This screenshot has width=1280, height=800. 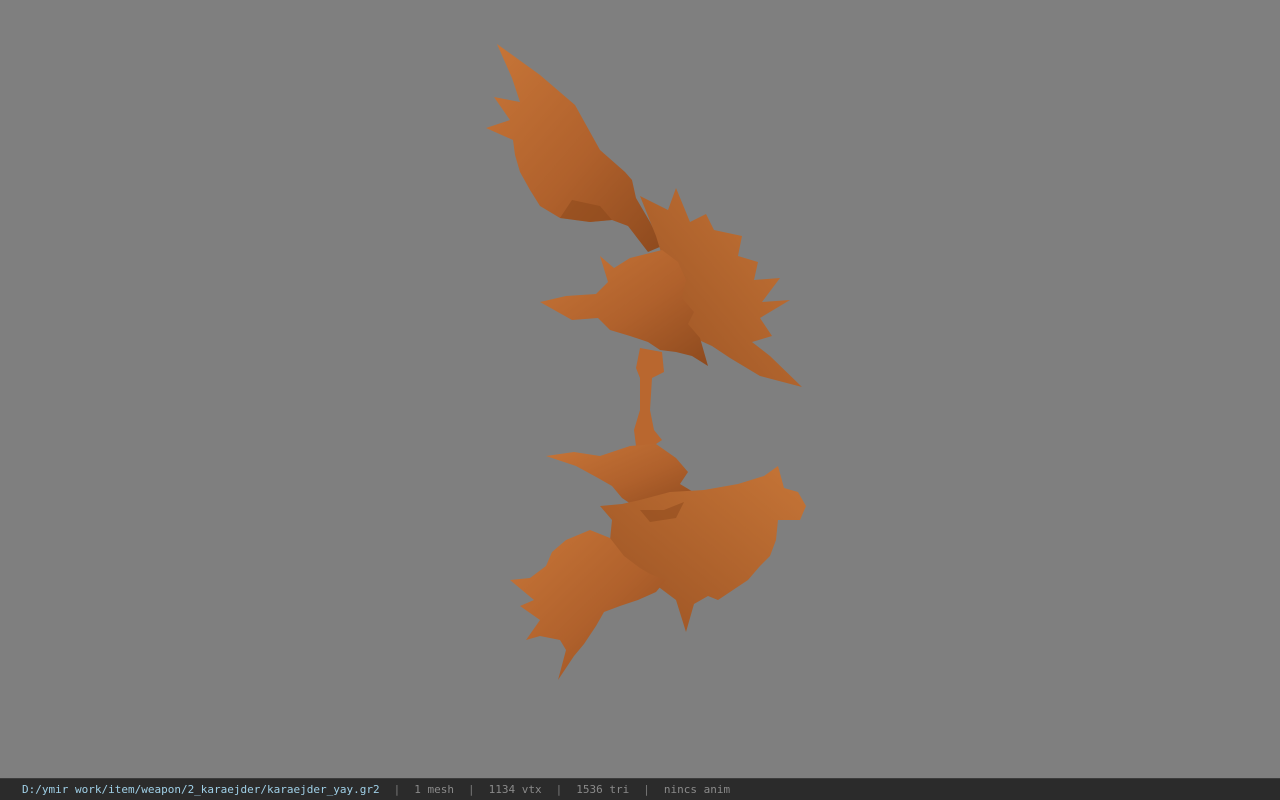 I want to click on anim-status: nincs anim, so click(x=697, y=789).